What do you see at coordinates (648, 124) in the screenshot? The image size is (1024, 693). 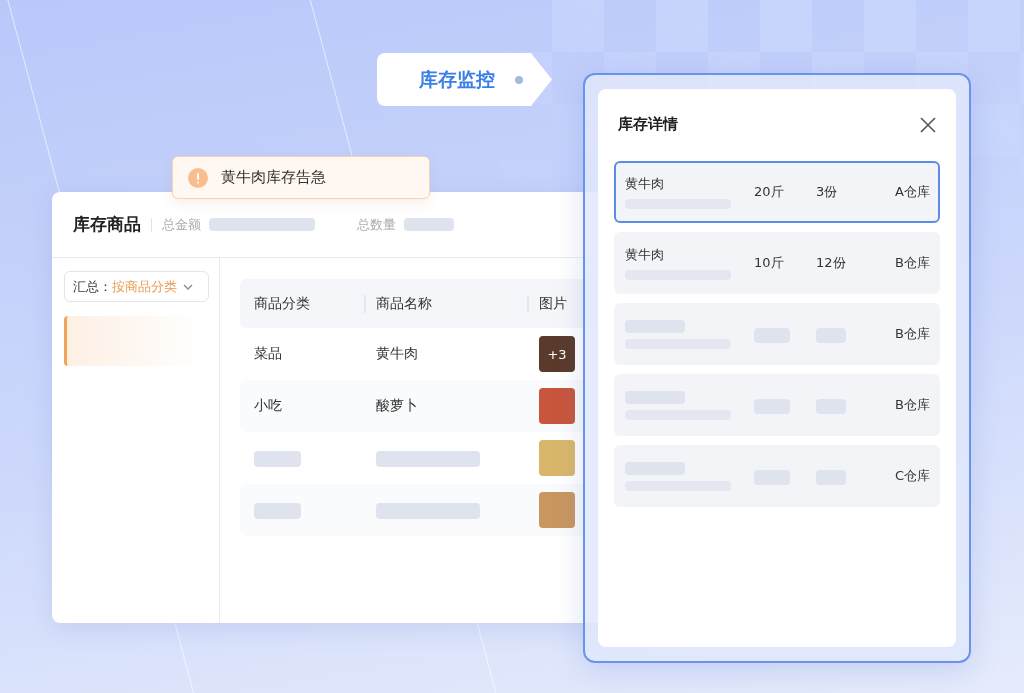 I see `panel-title: 库存详情` at bounding box center [648, 124].